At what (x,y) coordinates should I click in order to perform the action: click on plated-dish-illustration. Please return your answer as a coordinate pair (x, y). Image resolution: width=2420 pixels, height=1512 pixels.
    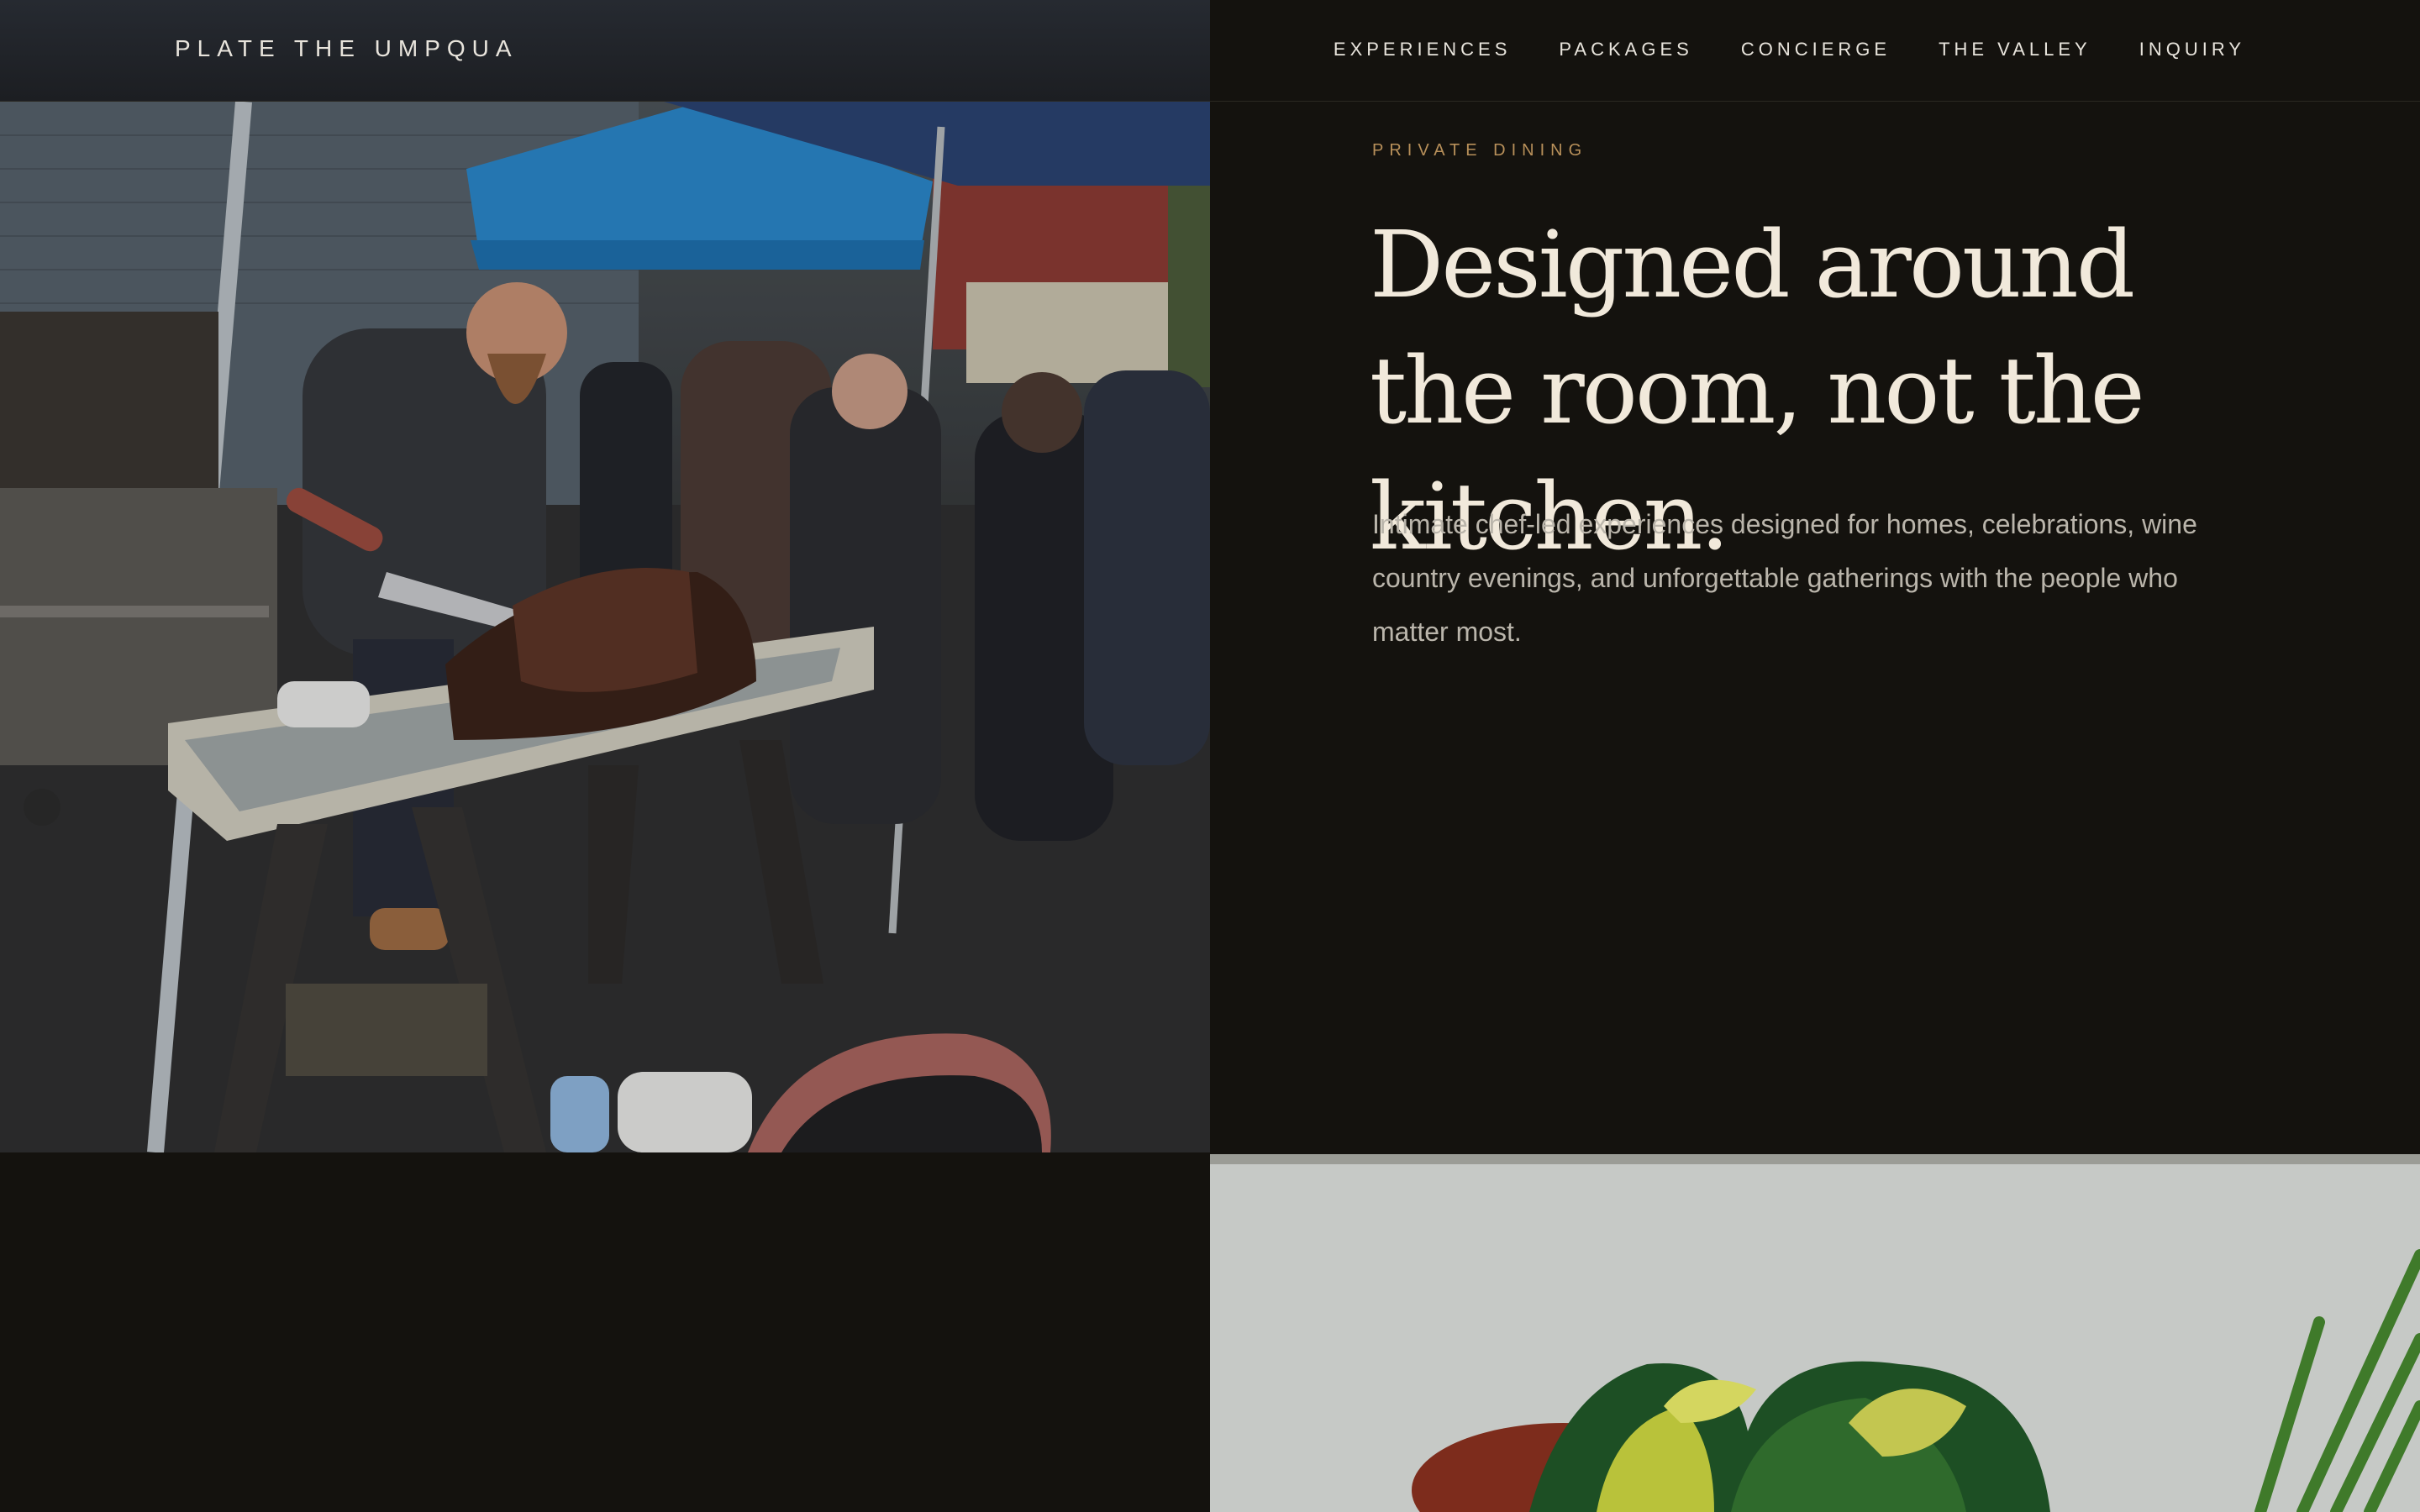
    Looking at the image, I should click on (1815, 1333).